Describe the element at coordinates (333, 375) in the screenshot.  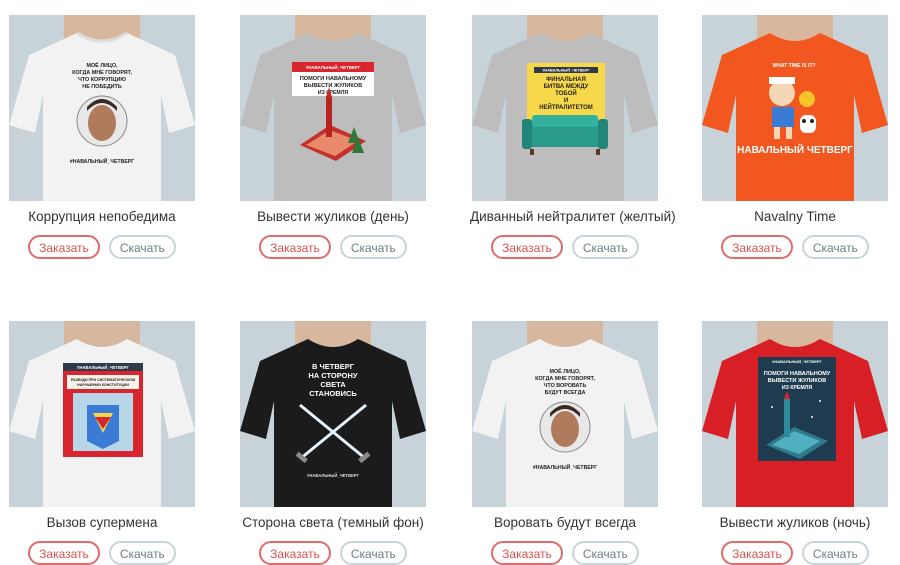
I see `print-line: НА СТОРОНУ` at that location.